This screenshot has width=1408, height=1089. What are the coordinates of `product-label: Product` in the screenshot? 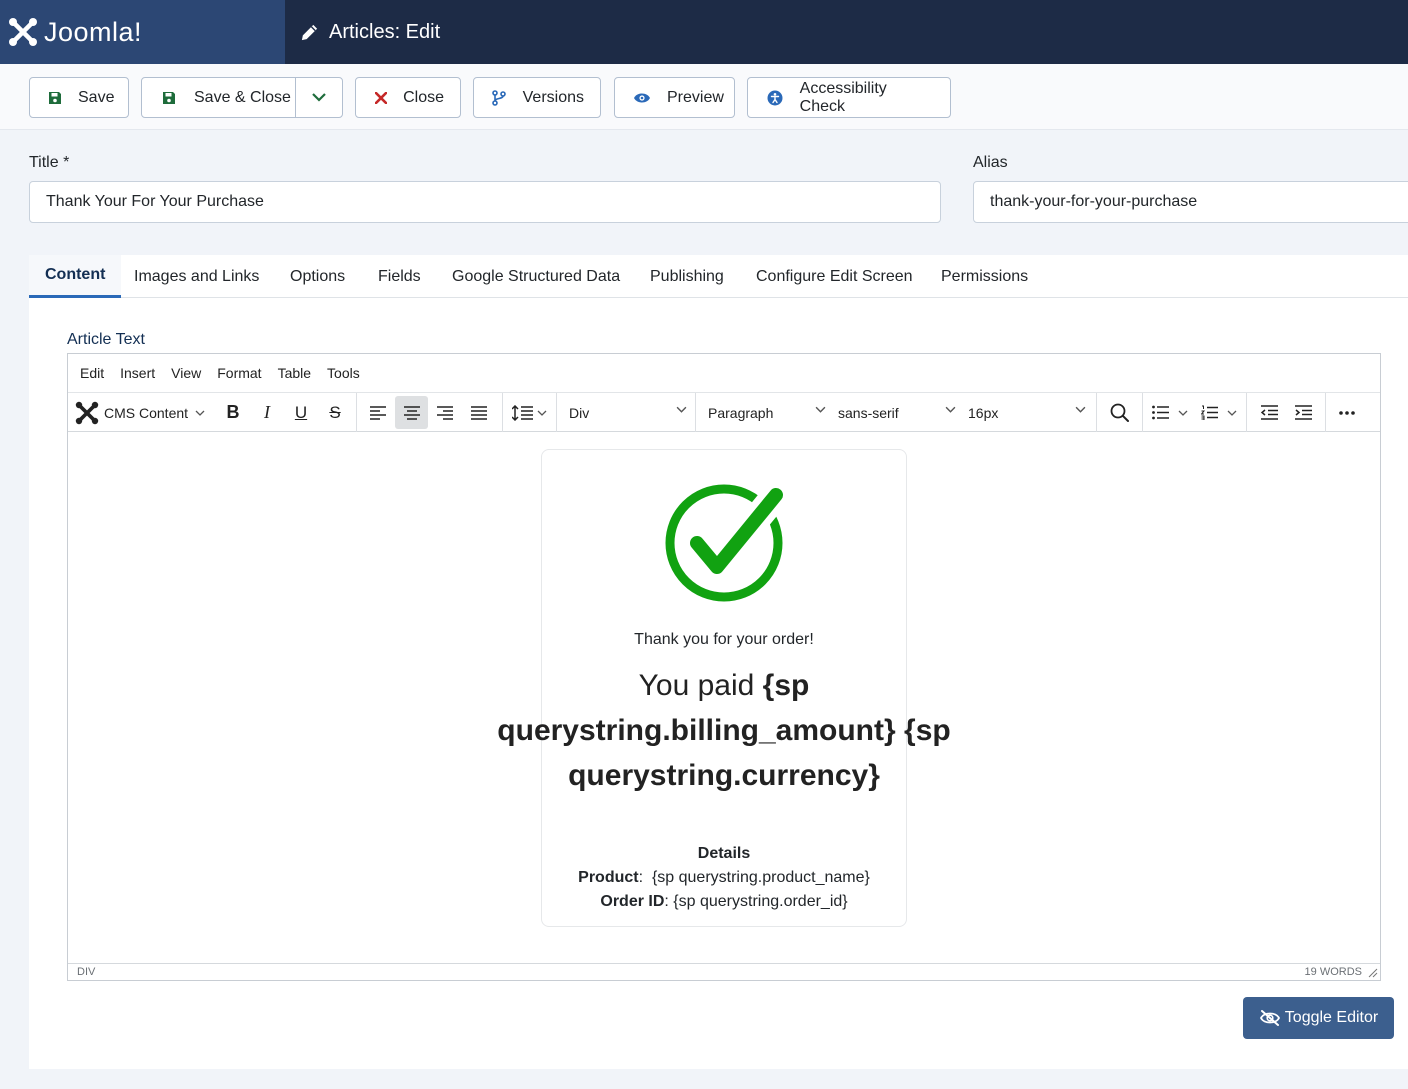 It's located at (608, 877).